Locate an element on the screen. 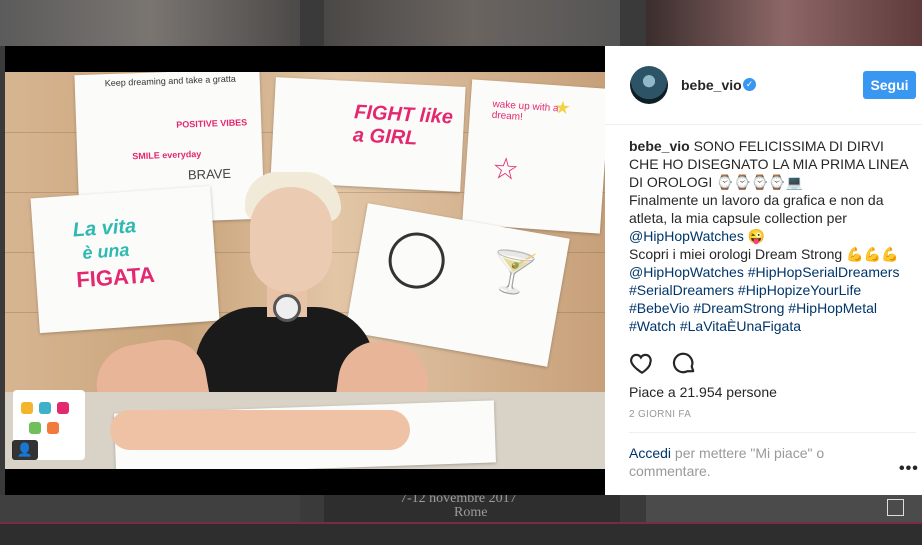 The image size is (922, 545). more-options-icon: ••• is located at coordinates (909, 469).